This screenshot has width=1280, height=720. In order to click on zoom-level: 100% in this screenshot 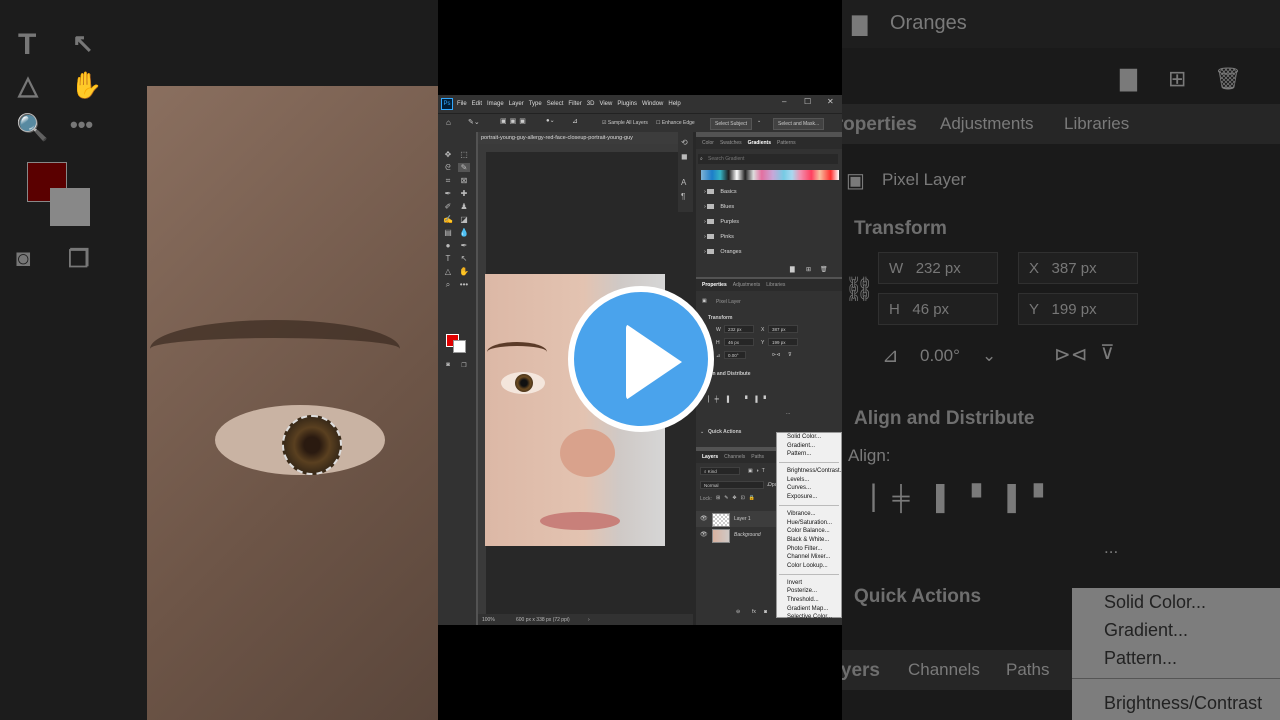, I will do `click(488, 620)`.